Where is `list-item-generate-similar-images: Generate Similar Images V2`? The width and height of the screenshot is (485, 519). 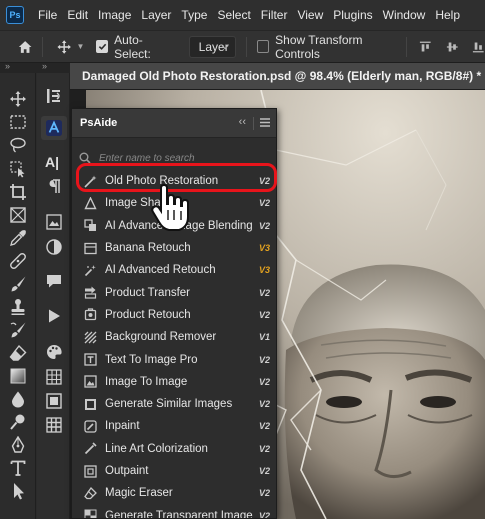
list-item-generate-similar-images: Generate Similar Images V2 is located at coordinates (174, 404).